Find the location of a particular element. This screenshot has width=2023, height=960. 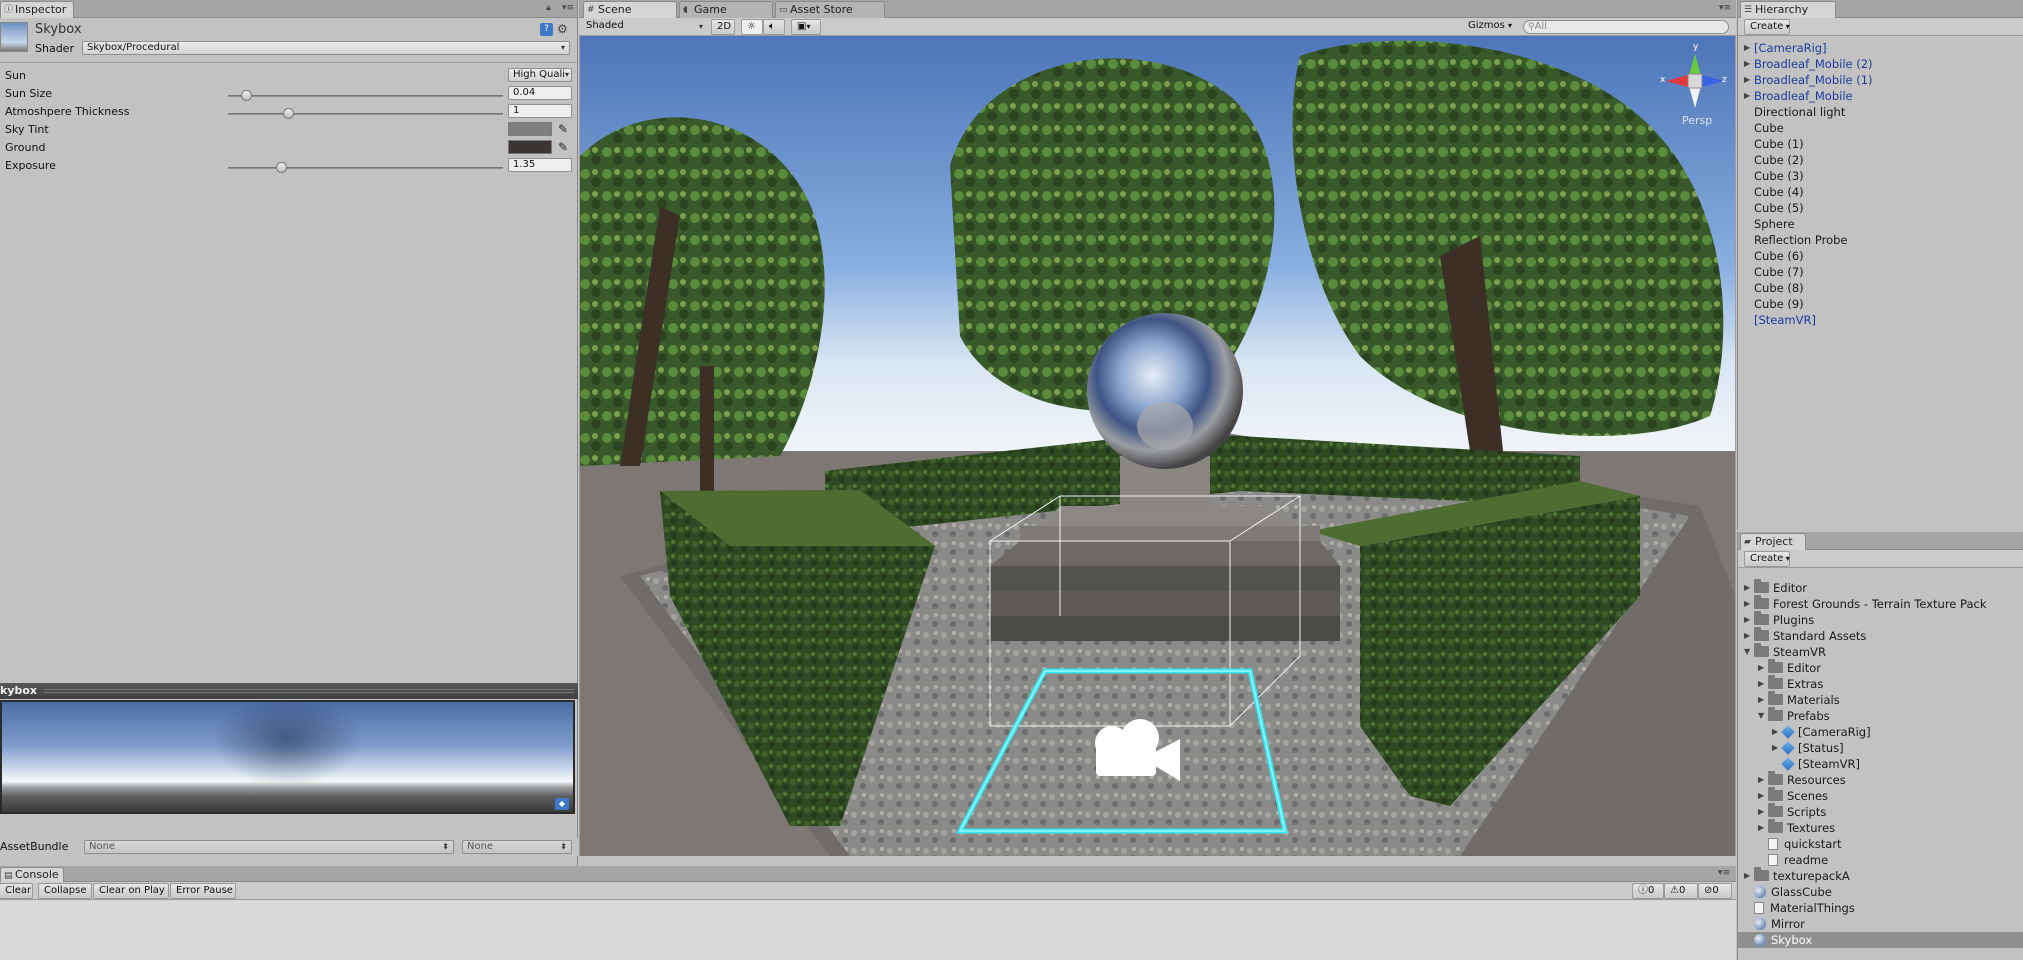

project-item: [Status] is located at coordinates (1812, 748).